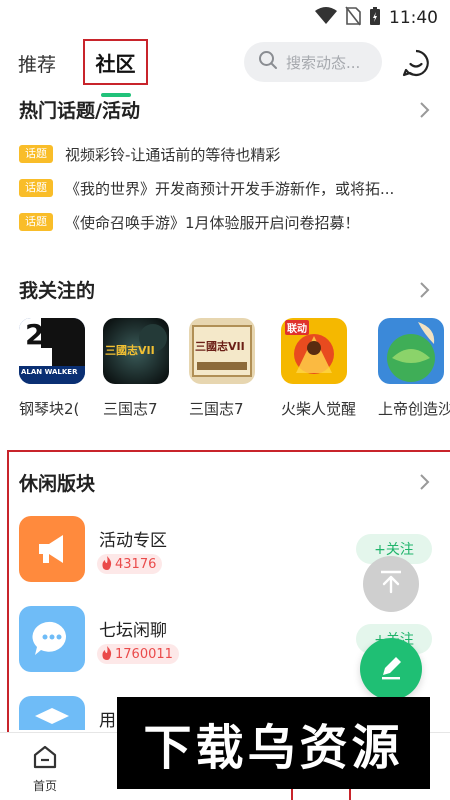 The image size is (450, 800). I want to click on scroll-badge: 三國志VII, so click(220, 346).